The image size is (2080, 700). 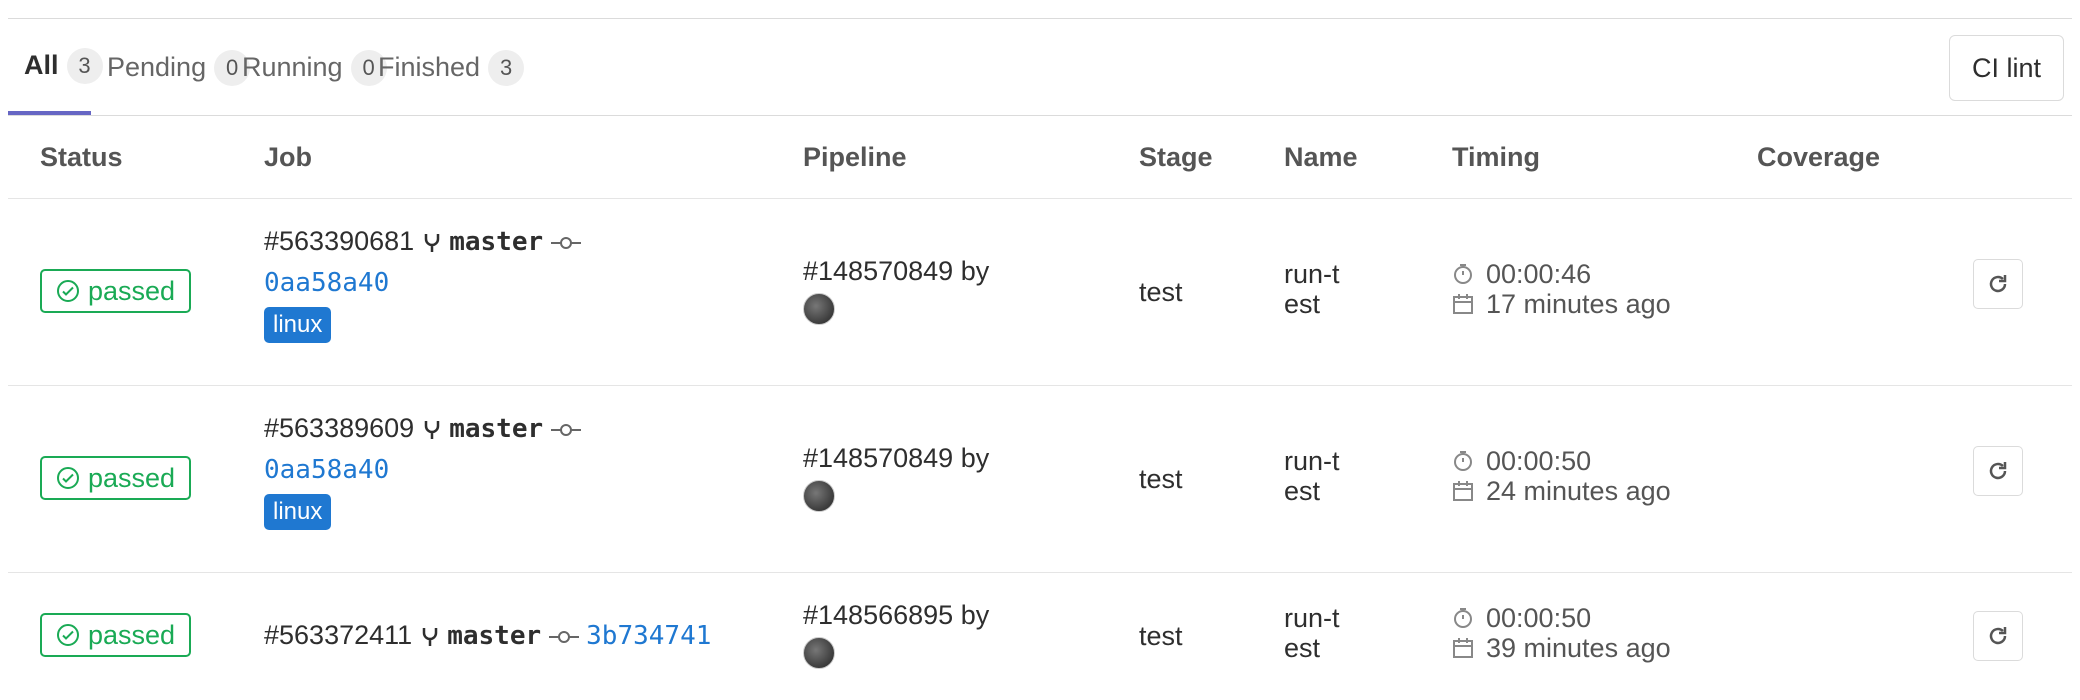 I want to click on job-id-link: #563390681, so click(x=339, y=241).